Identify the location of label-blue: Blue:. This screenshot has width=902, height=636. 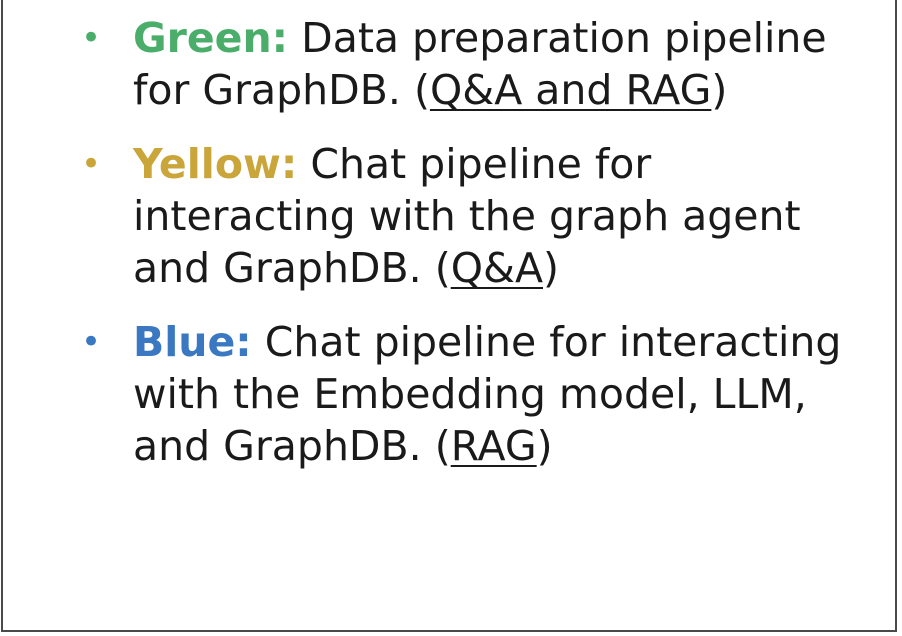
(192, 342).